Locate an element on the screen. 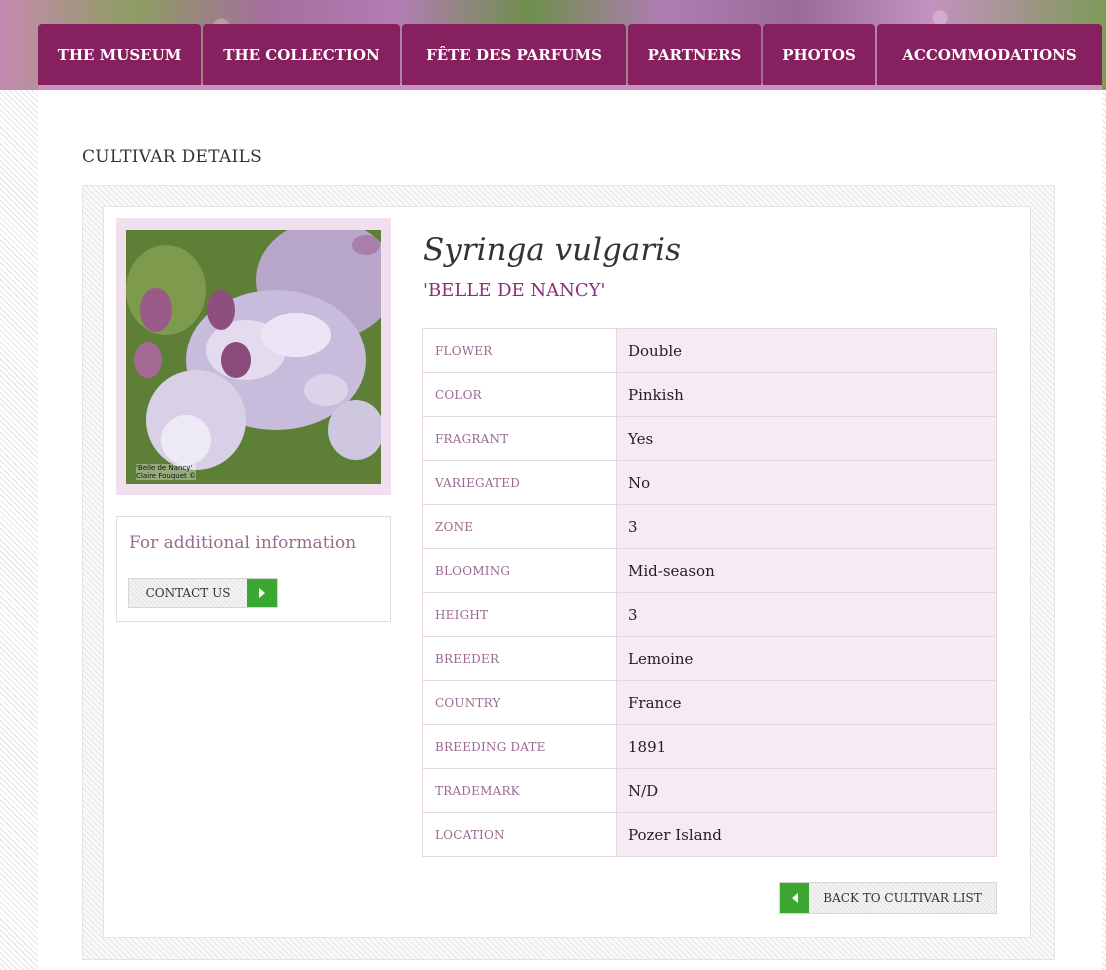  table-row: COUNTRY France is located at coordinates (709, 702).